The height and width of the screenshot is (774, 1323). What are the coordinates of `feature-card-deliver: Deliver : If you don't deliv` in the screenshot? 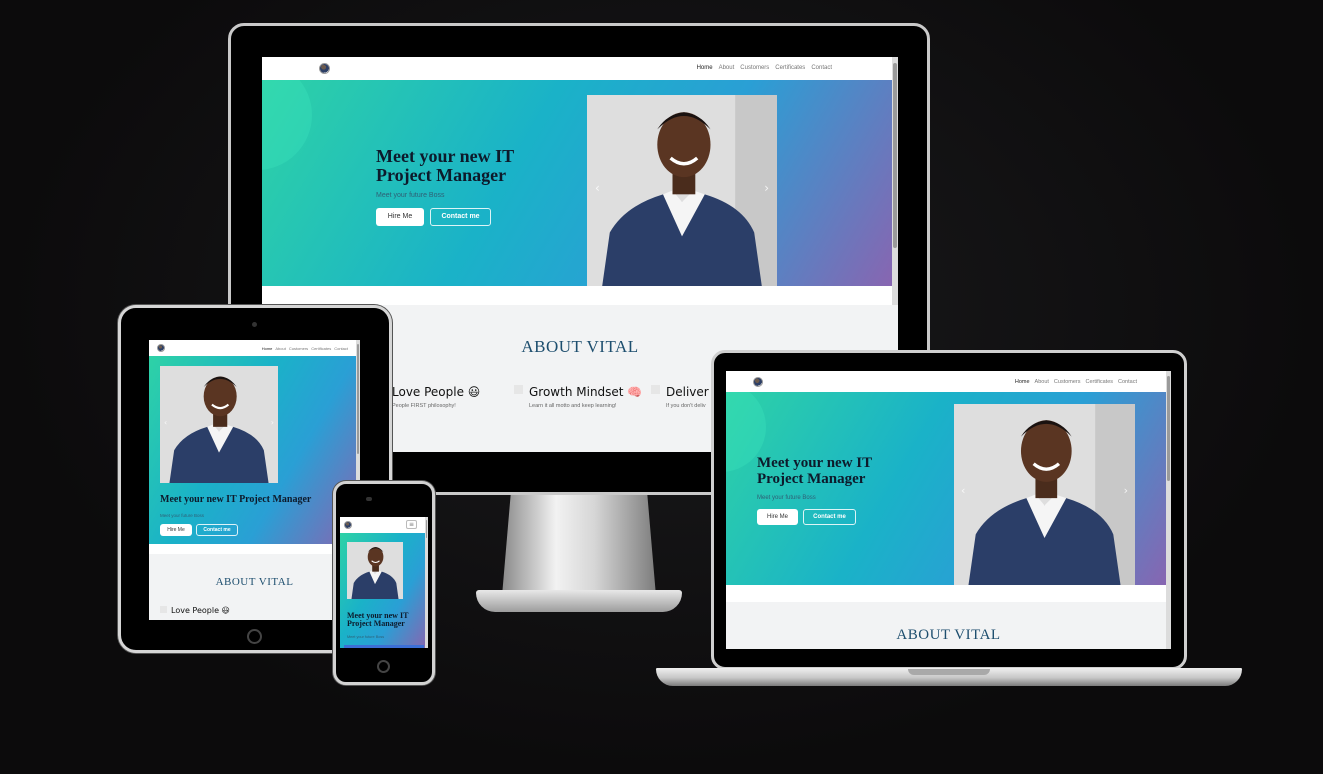 It's located at (684, 397).